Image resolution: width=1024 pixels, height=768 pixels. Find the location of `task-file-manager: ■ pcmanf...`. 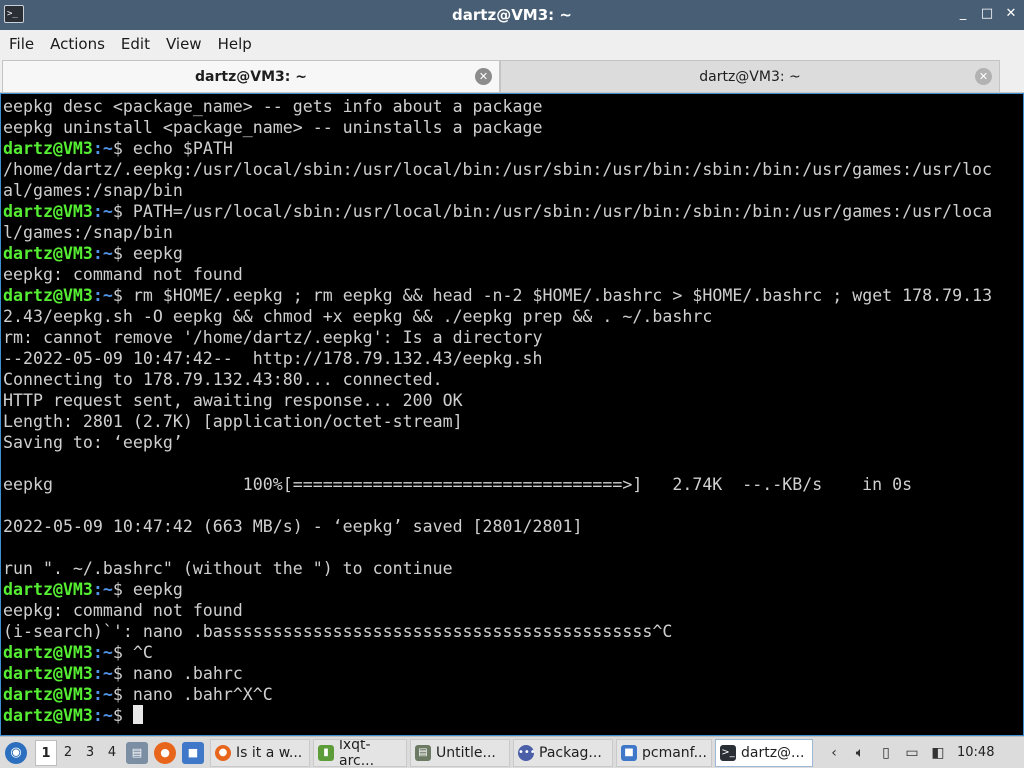

task-file-manager: ■ pcmanf... is located at coordinates (664, 752).